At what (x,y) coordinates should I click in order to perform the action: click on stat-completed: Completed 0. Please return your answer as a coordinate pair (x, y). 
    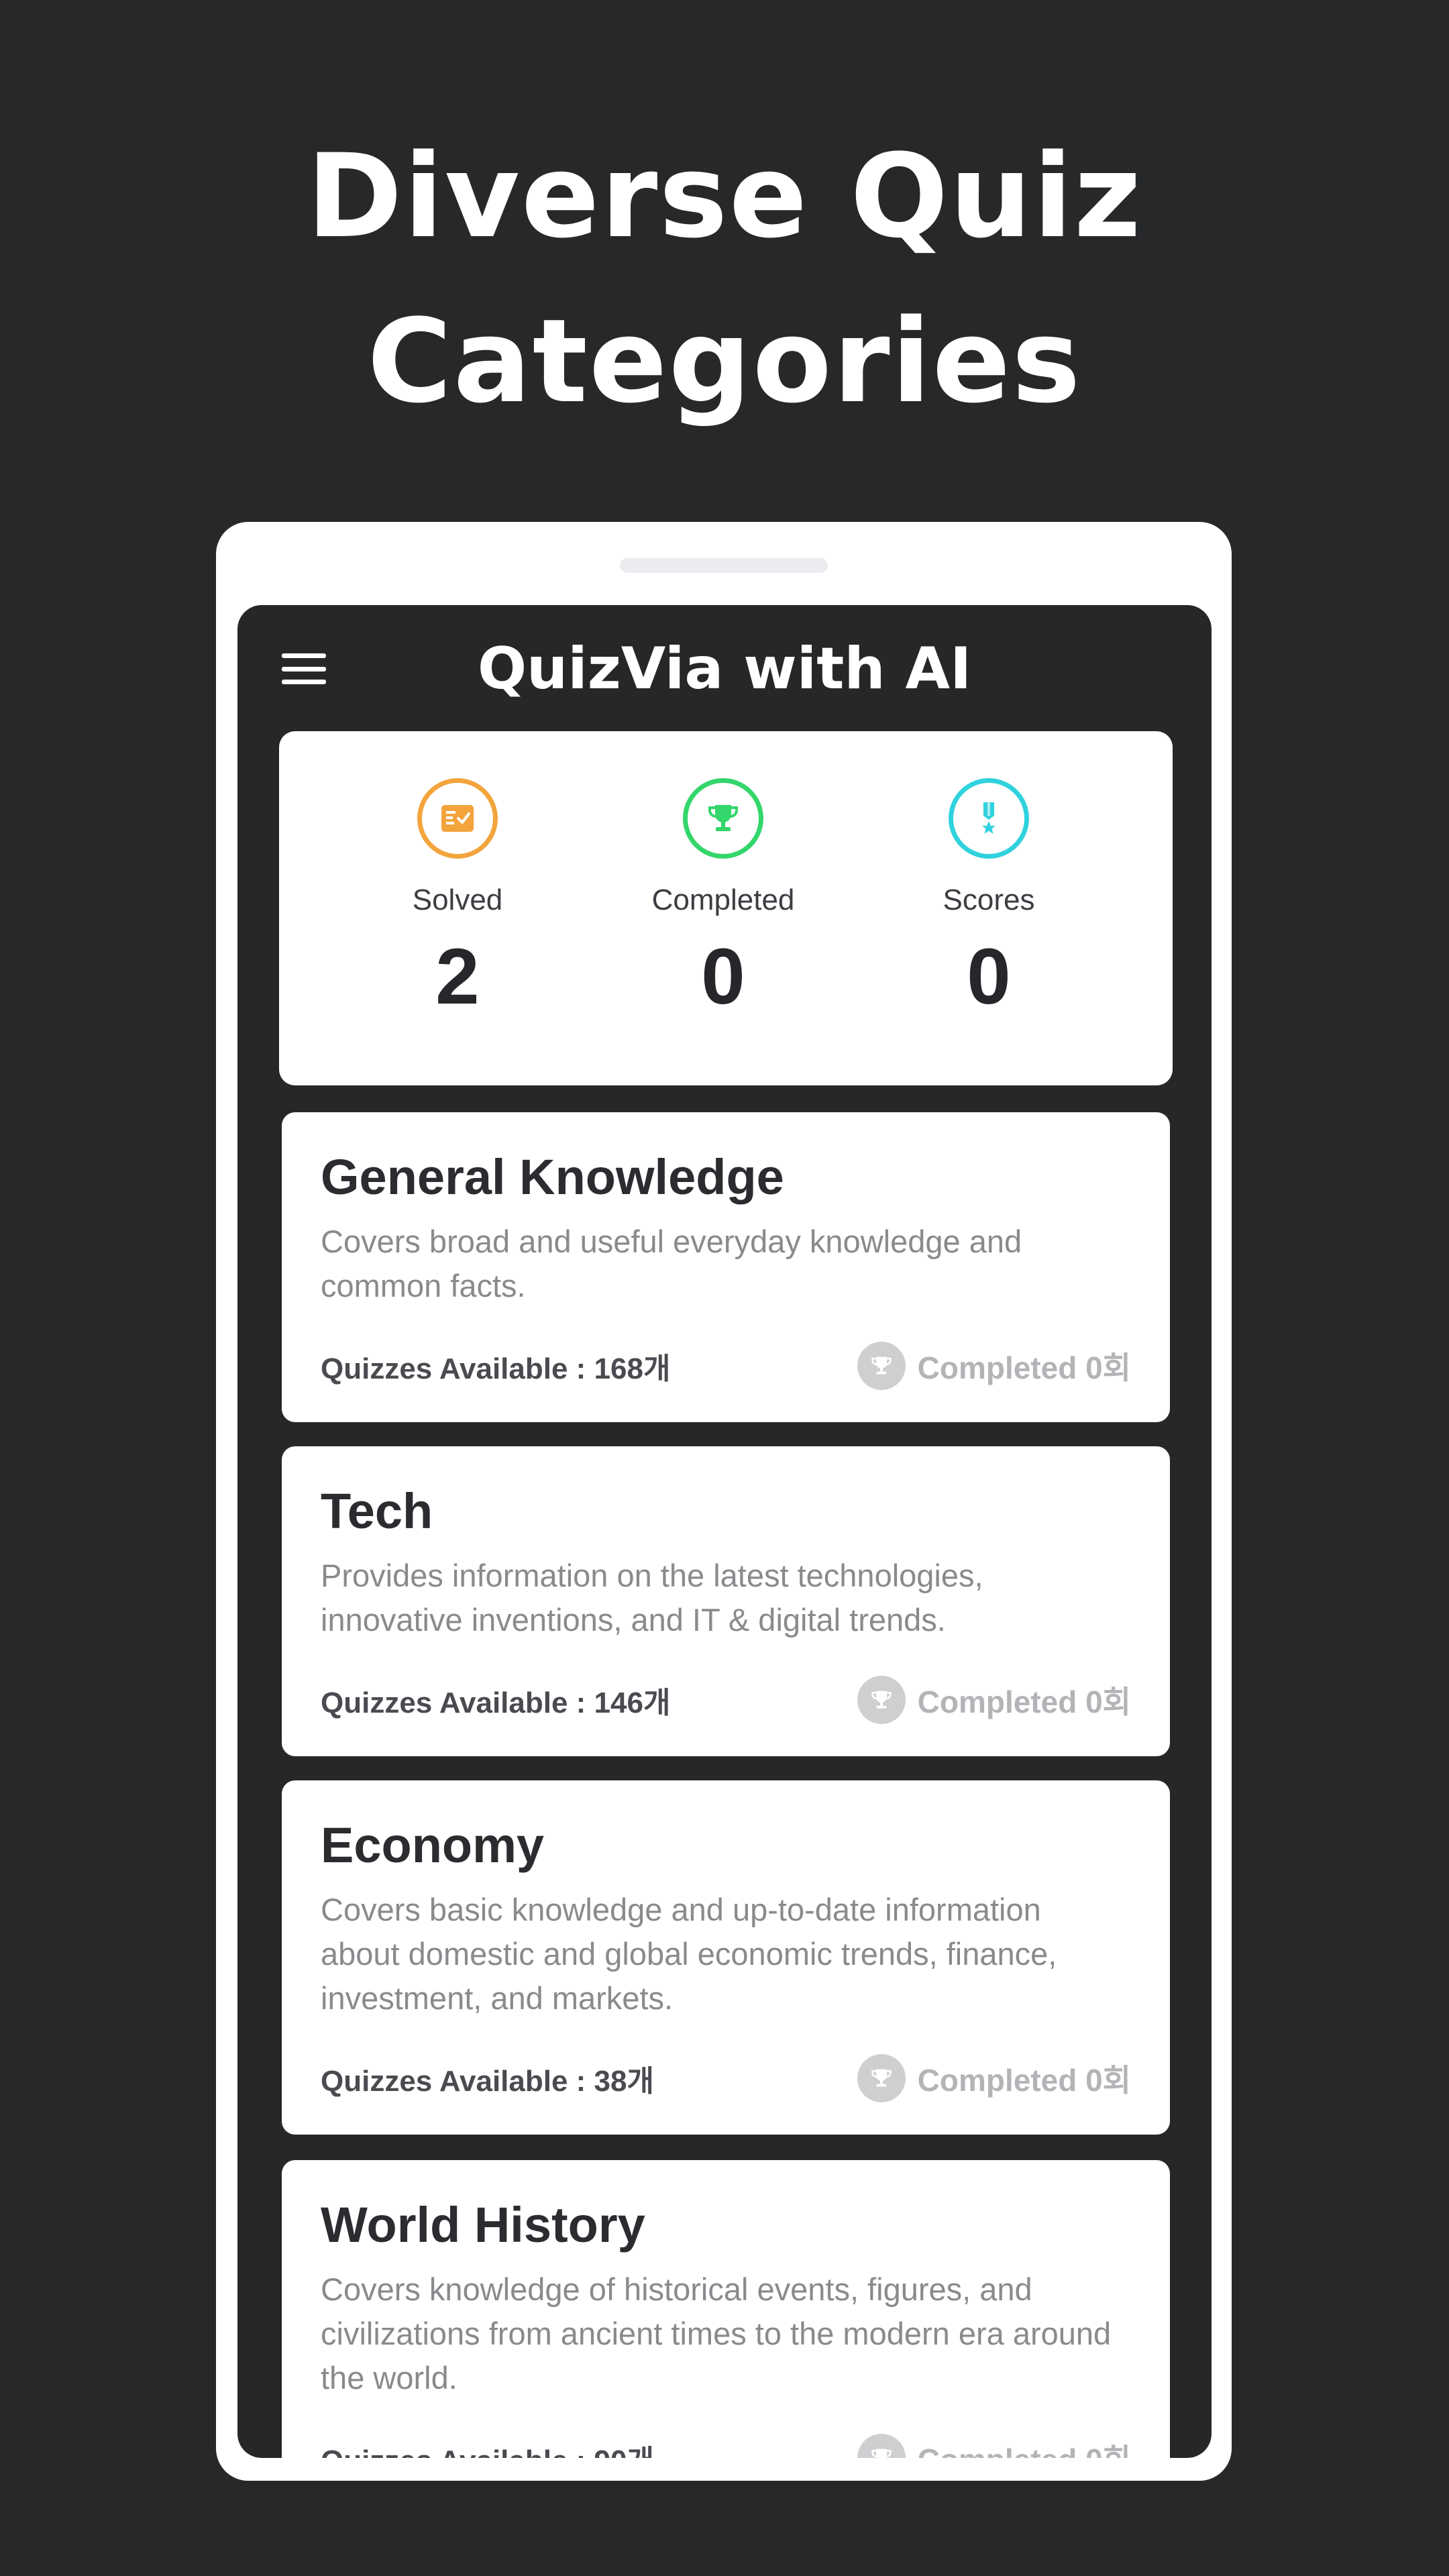
    Looking at the image, I should click on (723, 897).